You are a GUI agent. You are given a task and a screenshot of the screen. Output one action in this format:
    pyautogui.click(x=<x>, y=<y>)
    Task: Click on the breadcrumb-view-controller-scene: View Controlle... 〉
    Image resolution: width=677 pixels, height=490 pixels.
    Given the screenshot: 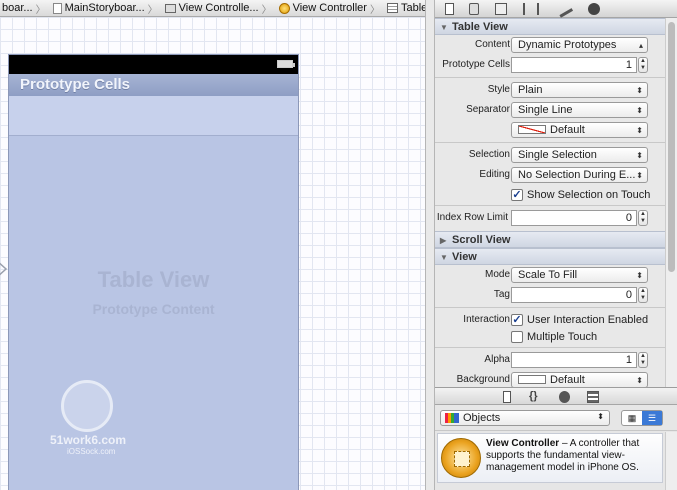 What is the action you would take?
    pyautogui.click(x=220, y=8)
    